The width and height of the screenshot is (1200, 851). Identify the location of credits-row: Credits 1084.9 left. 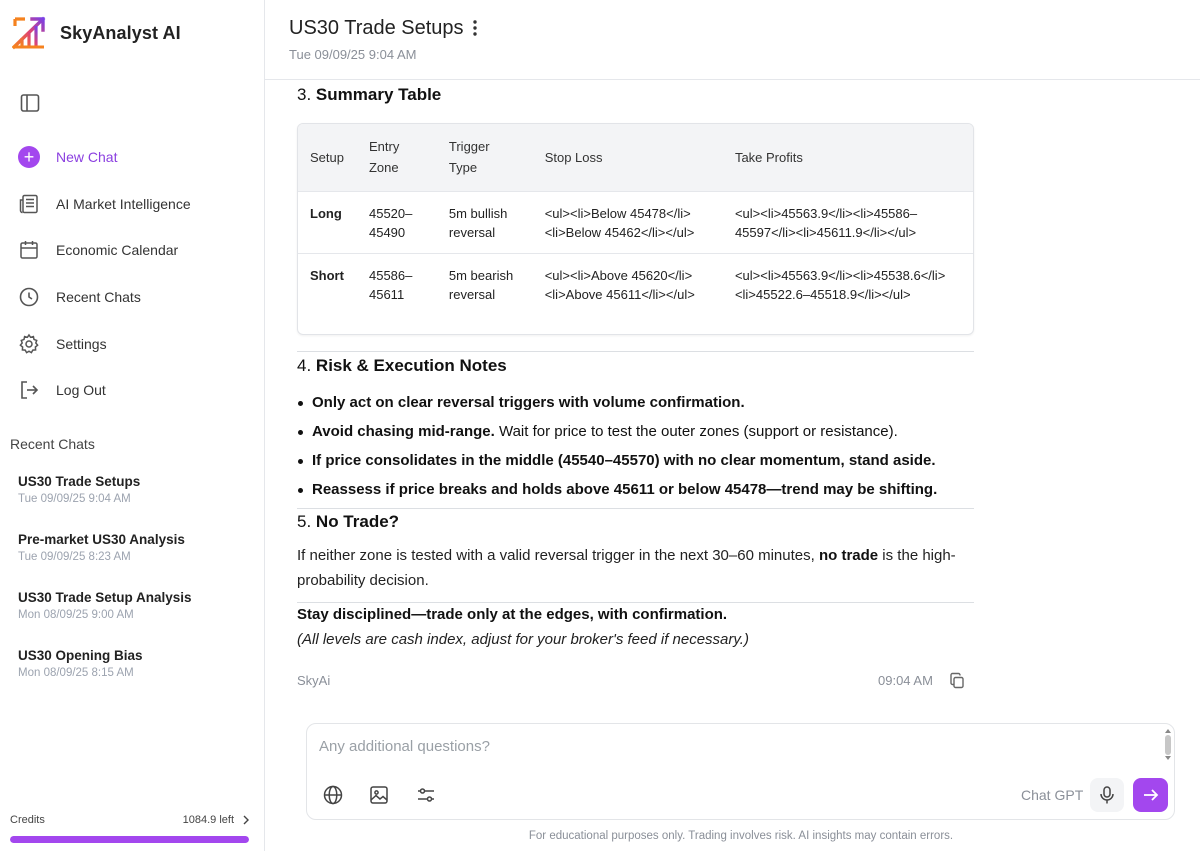
(130, 820).